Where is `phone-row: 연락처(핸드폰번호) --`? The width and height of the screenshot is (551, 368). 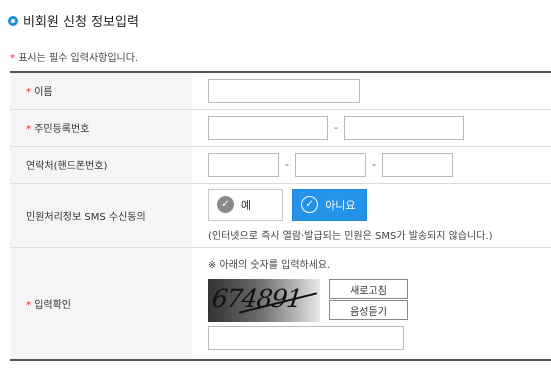 phone-row: 연락처(핸드폰번호) -- is located at coordinates (280, 165).